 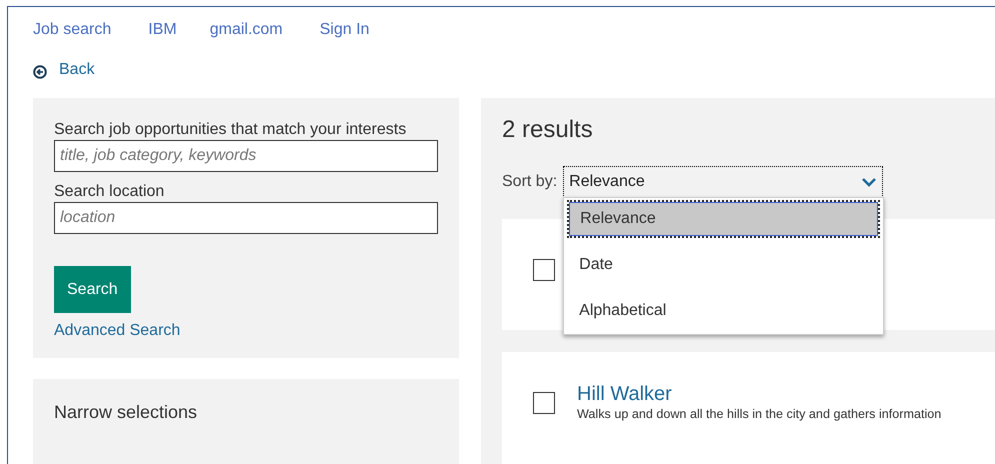 What do you see at coordinates (126, 412) in the screenshot?
I see `section-title: Narrow selections` at bounding box center [126, 412].